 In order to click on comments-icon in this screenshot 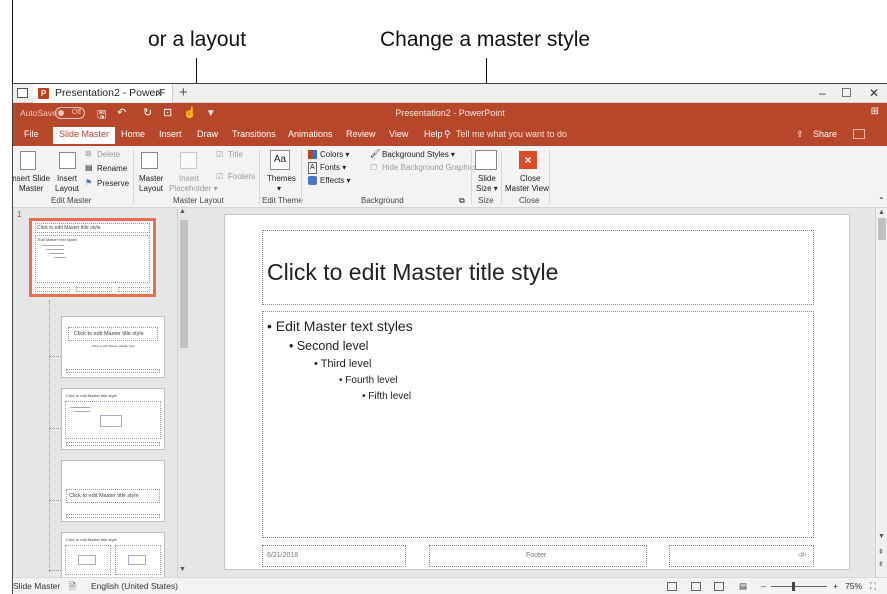, I will do `click(859, 134)`.